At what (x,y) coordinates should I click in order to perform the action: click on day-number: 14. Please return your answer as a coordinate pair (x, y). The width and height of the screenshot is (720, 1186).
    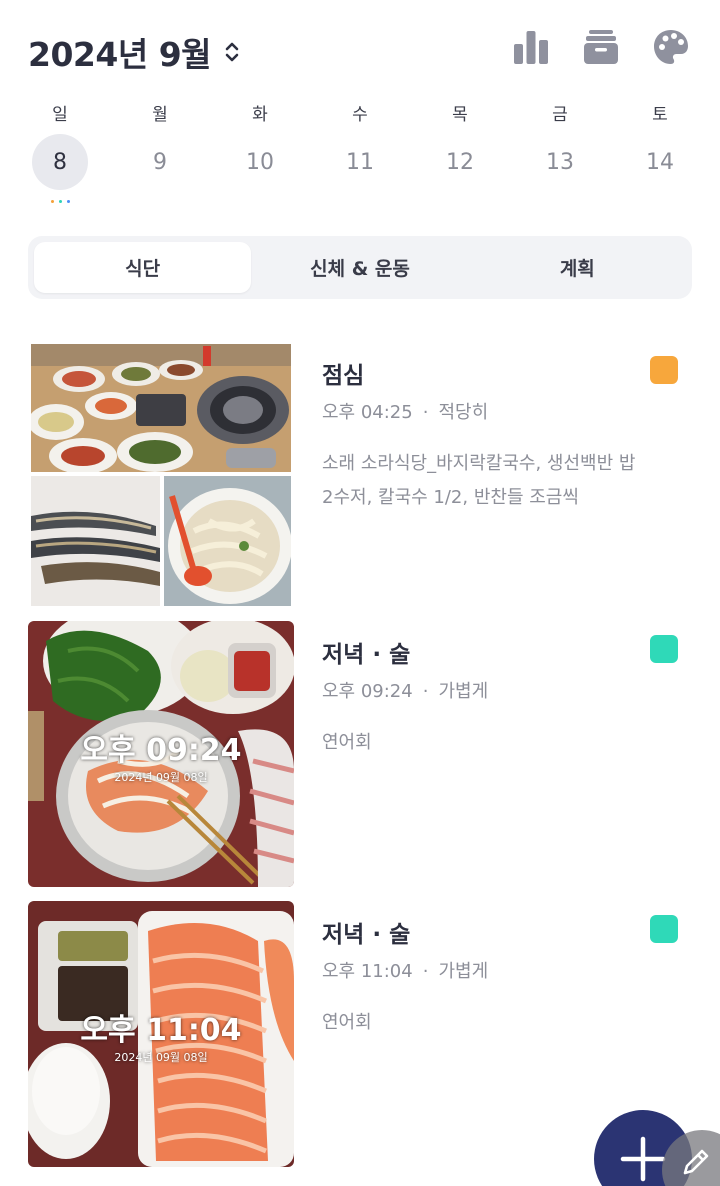
    Looking at the image, I should click on (660, 162).